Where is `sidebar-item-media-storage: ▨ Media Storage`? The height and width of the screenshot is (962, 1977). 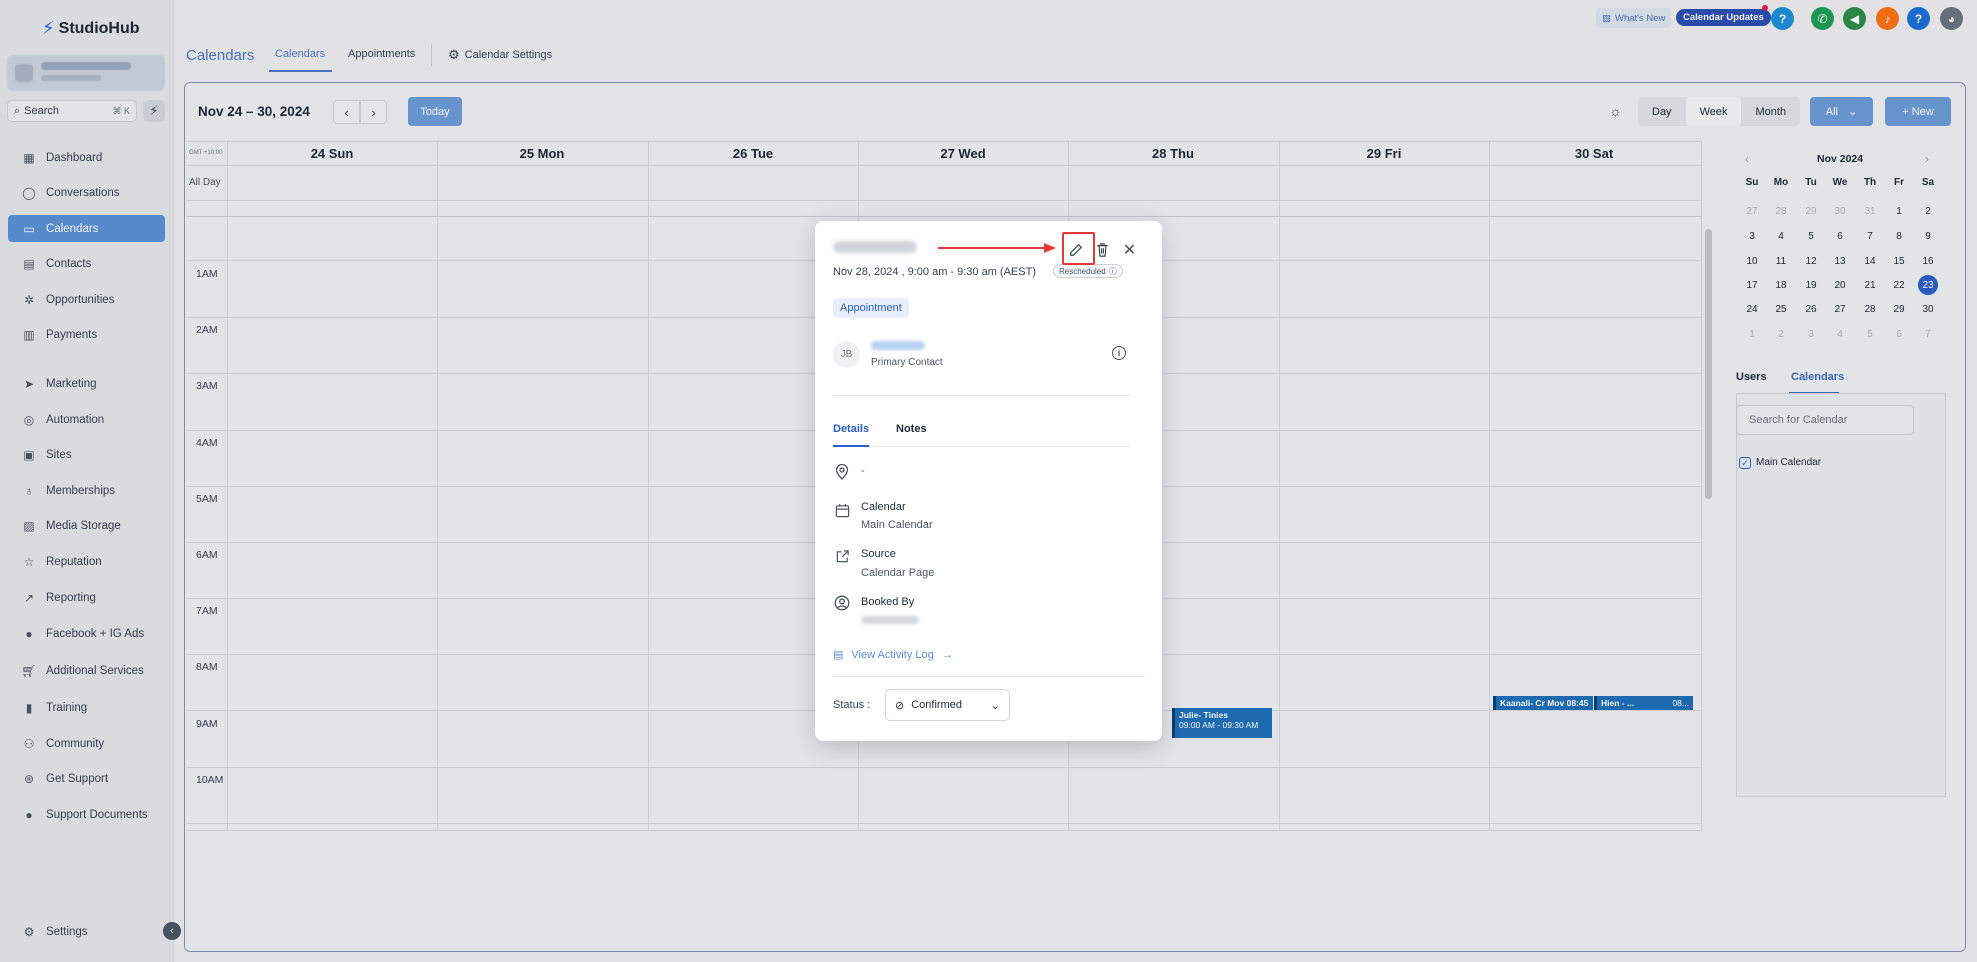 sidebar-item-media-storage: ▨ Media Storage is located at coordinates (86, 525).